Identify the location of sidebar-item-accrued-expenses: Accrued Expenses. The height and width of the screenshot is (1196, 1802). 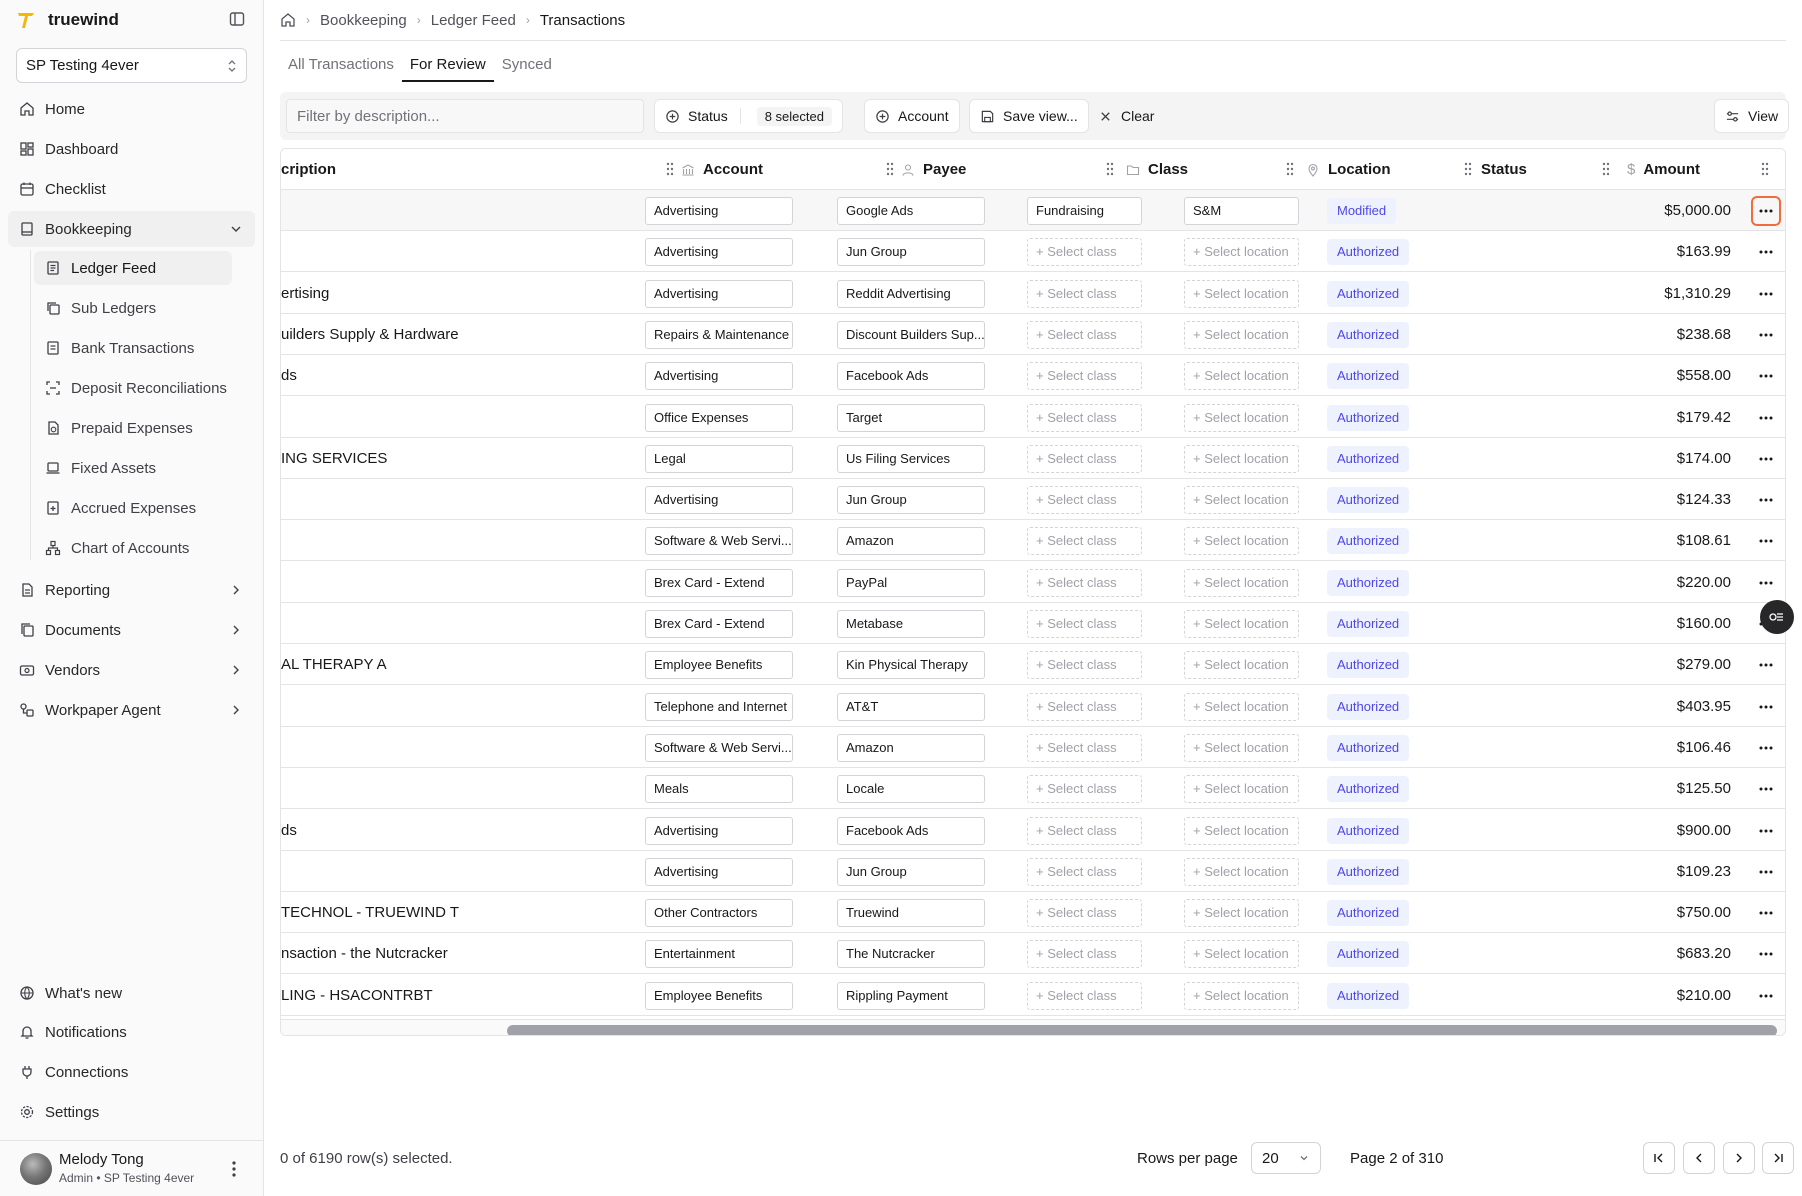
(133, 508).